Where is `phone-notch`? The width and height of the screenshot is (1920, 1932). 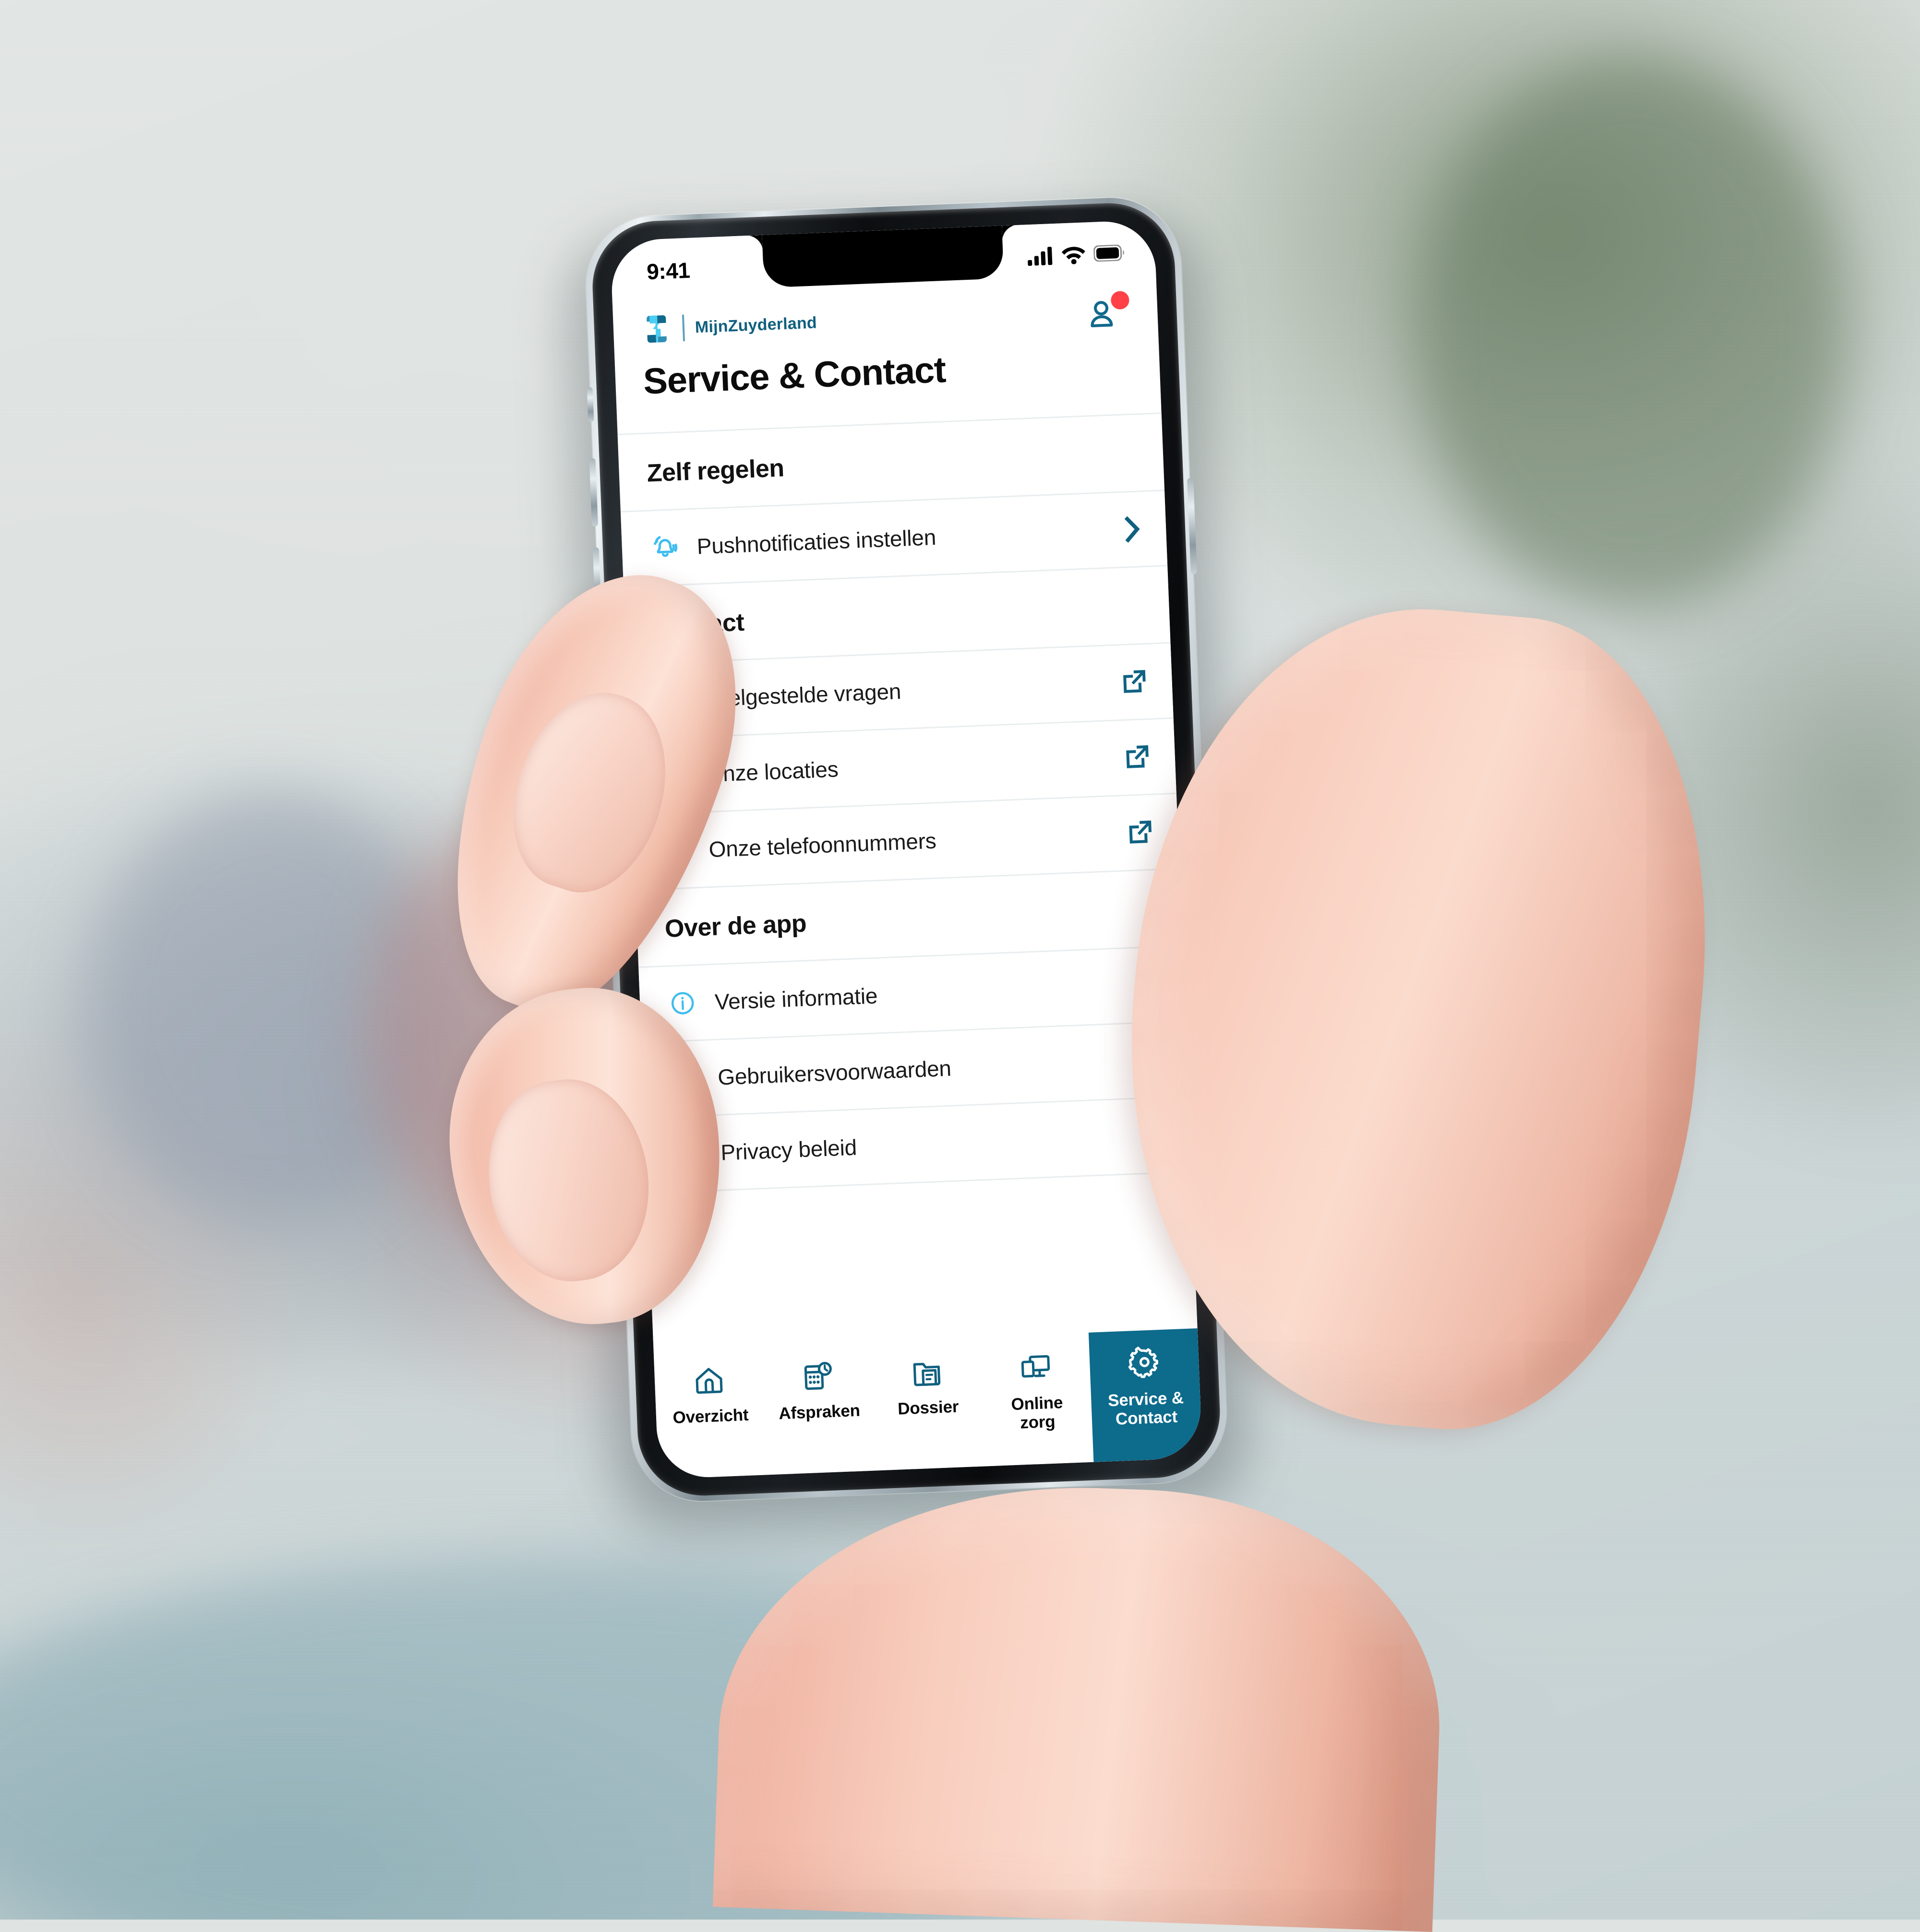 phone-notch is located at coordinates (883, 257).